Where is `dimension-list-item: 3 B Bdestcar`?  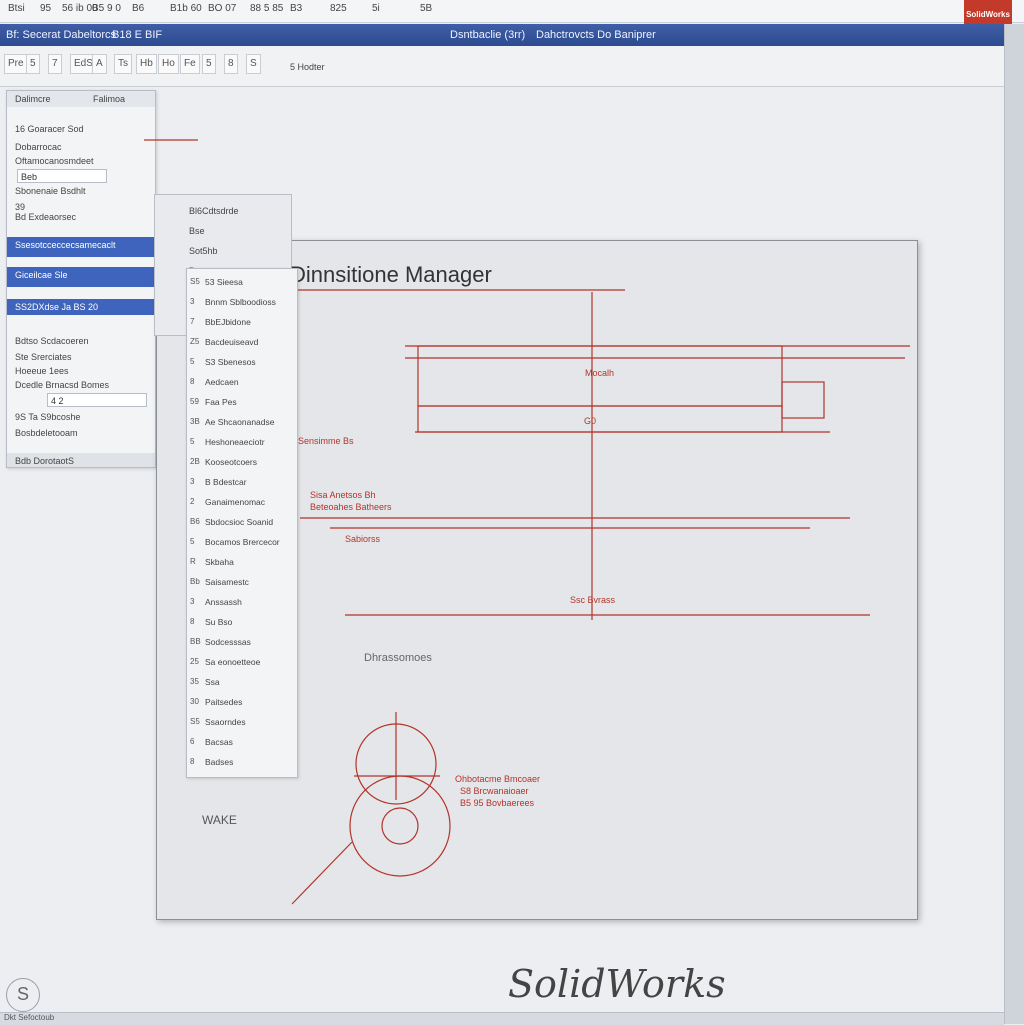
dimension-list-item: 3 B Bdestcar is located at coordinates (242, 482).